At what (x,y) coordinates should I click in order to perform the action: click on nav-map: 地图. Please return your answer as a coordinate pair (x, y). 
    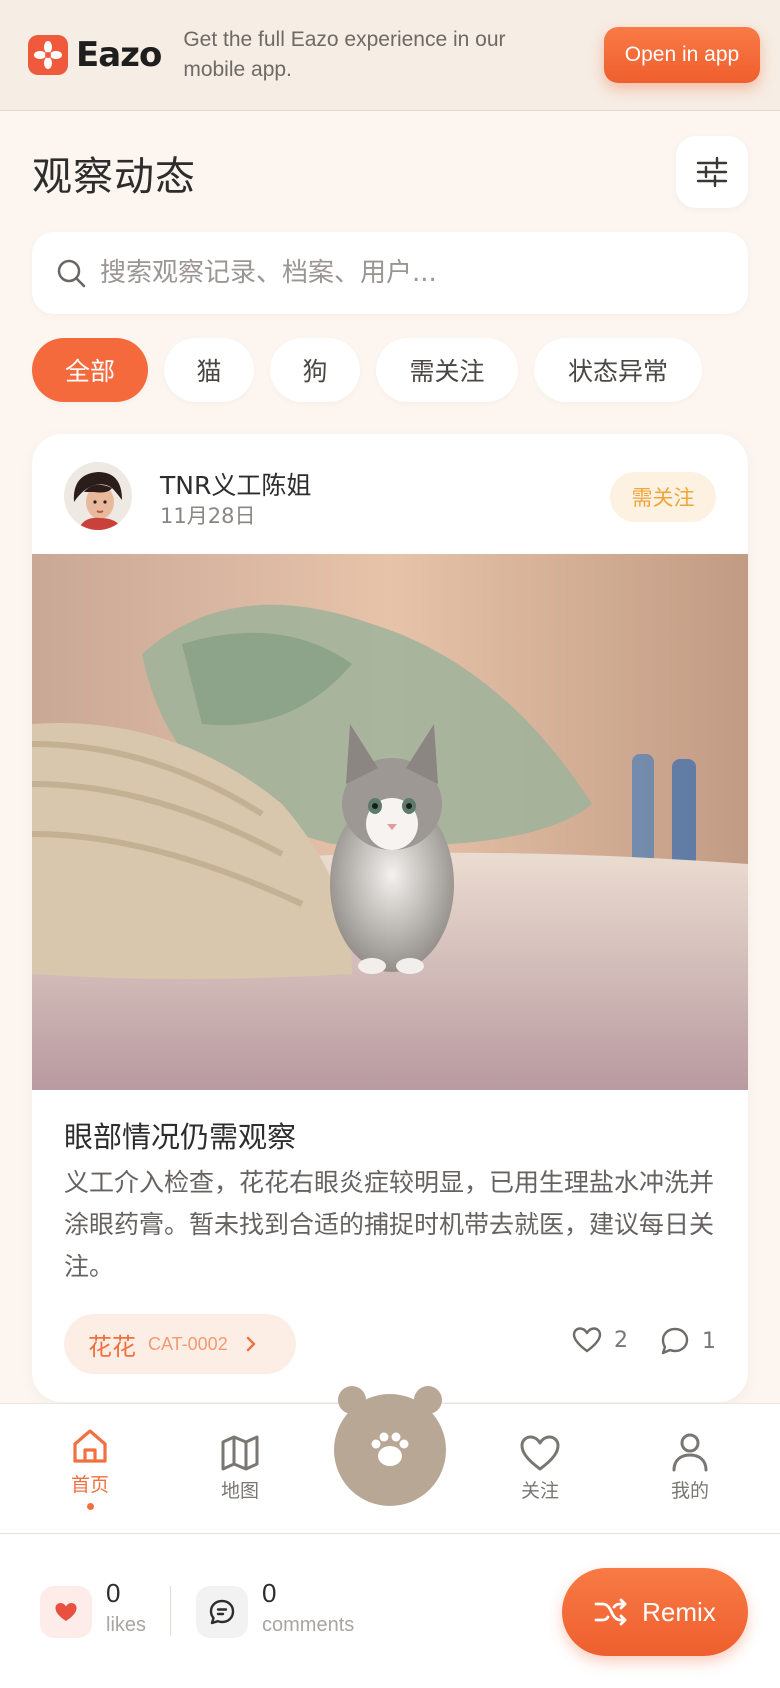
    Looking at the image, I should click on (240, 1468).